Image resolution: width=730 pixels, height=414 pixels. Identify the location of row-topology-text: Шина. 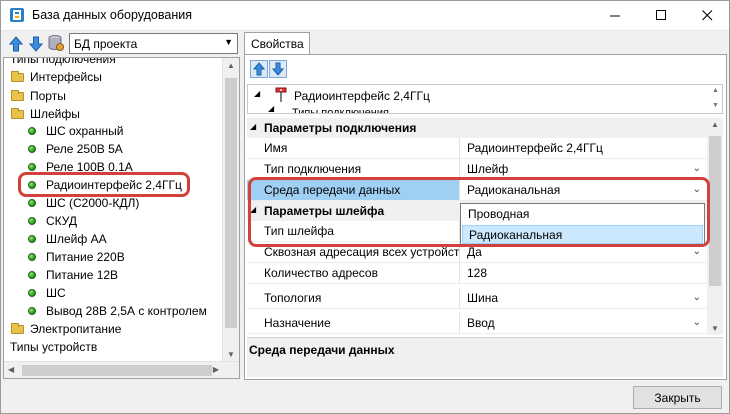
(483, 298).